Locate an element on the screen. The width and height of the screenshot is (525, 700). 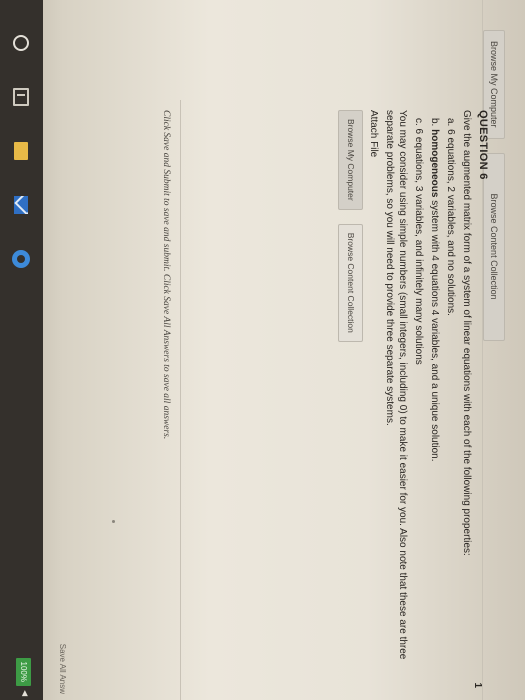
mail-icon is located at coordinates (22, 205).